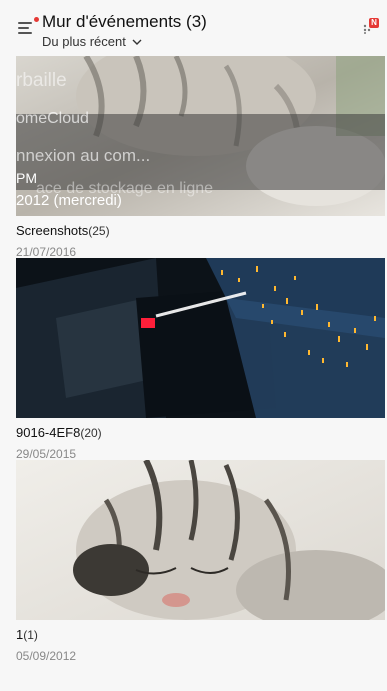  What do you see at coordinates (200, 635) in the screenshot?
I see `event-title: 1(1)` at bounding box center [200, 635].